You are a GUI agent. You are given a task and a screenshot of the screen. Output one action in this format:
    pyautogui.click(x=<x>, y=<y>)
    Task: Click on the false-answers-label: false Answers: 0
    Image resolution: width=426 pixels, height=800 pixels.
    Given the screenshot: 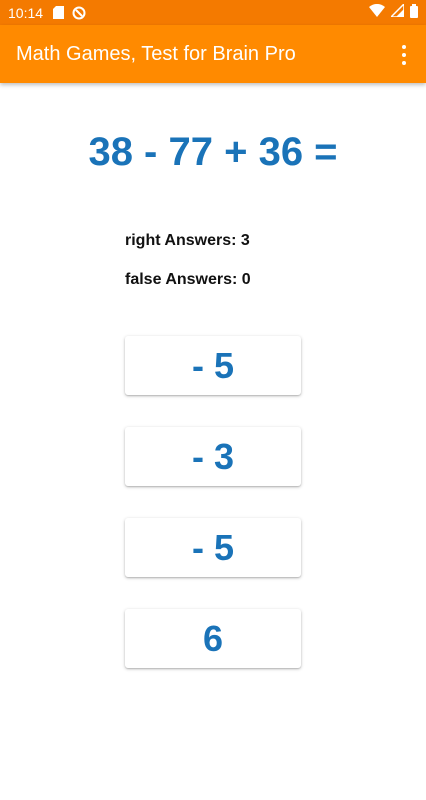 What is the action you would take?
    pyautogui.click(x=188, y=279)
    